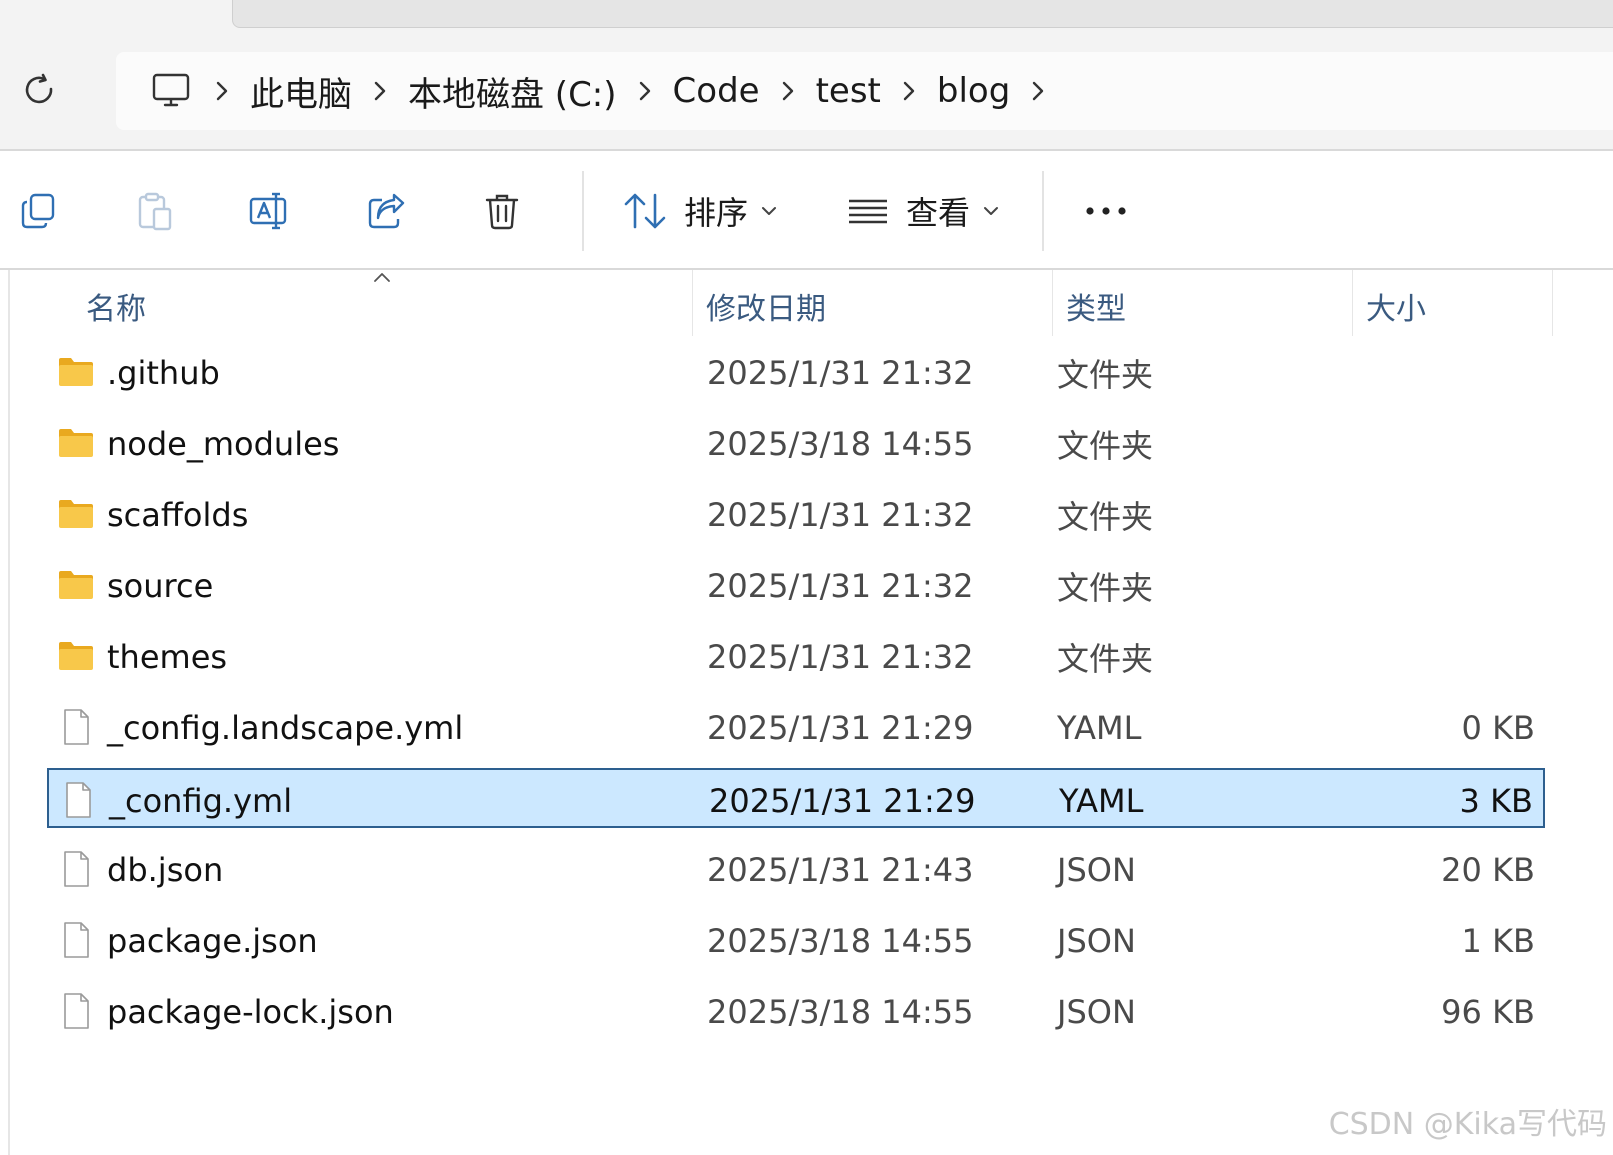 The width and height of the screenshot is (1613, 1155). I want to click on file-row: source 2025/1/31 21:32 文件夹, so click(796, 586).